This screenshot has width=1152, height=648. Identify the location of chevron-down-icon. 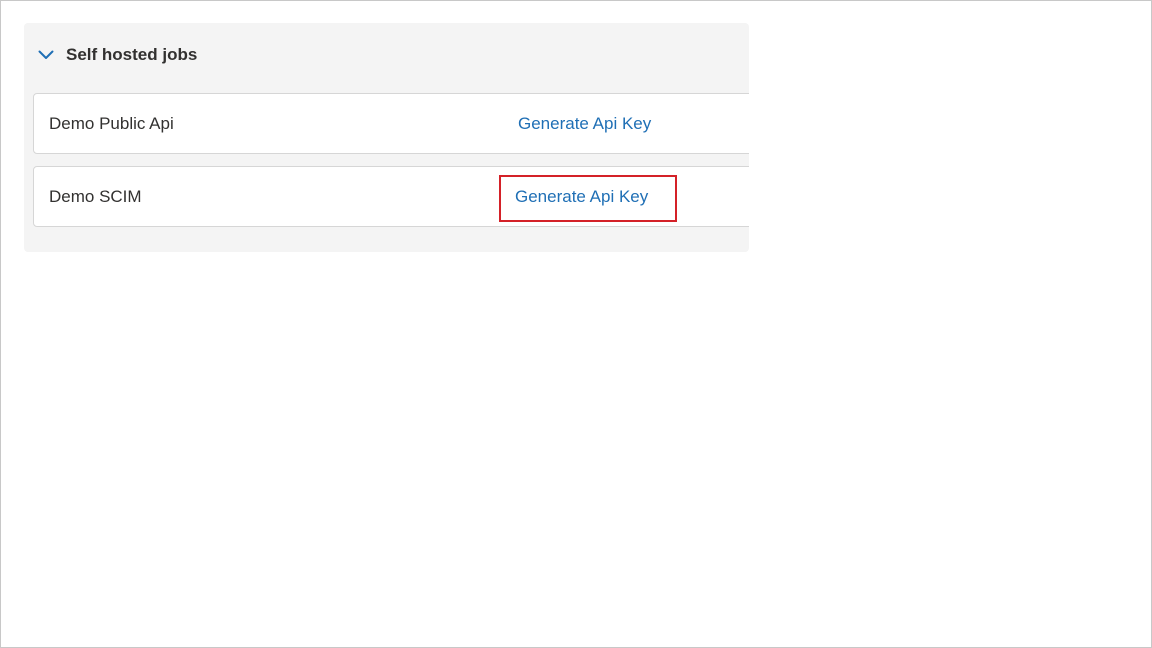
(46, 55).